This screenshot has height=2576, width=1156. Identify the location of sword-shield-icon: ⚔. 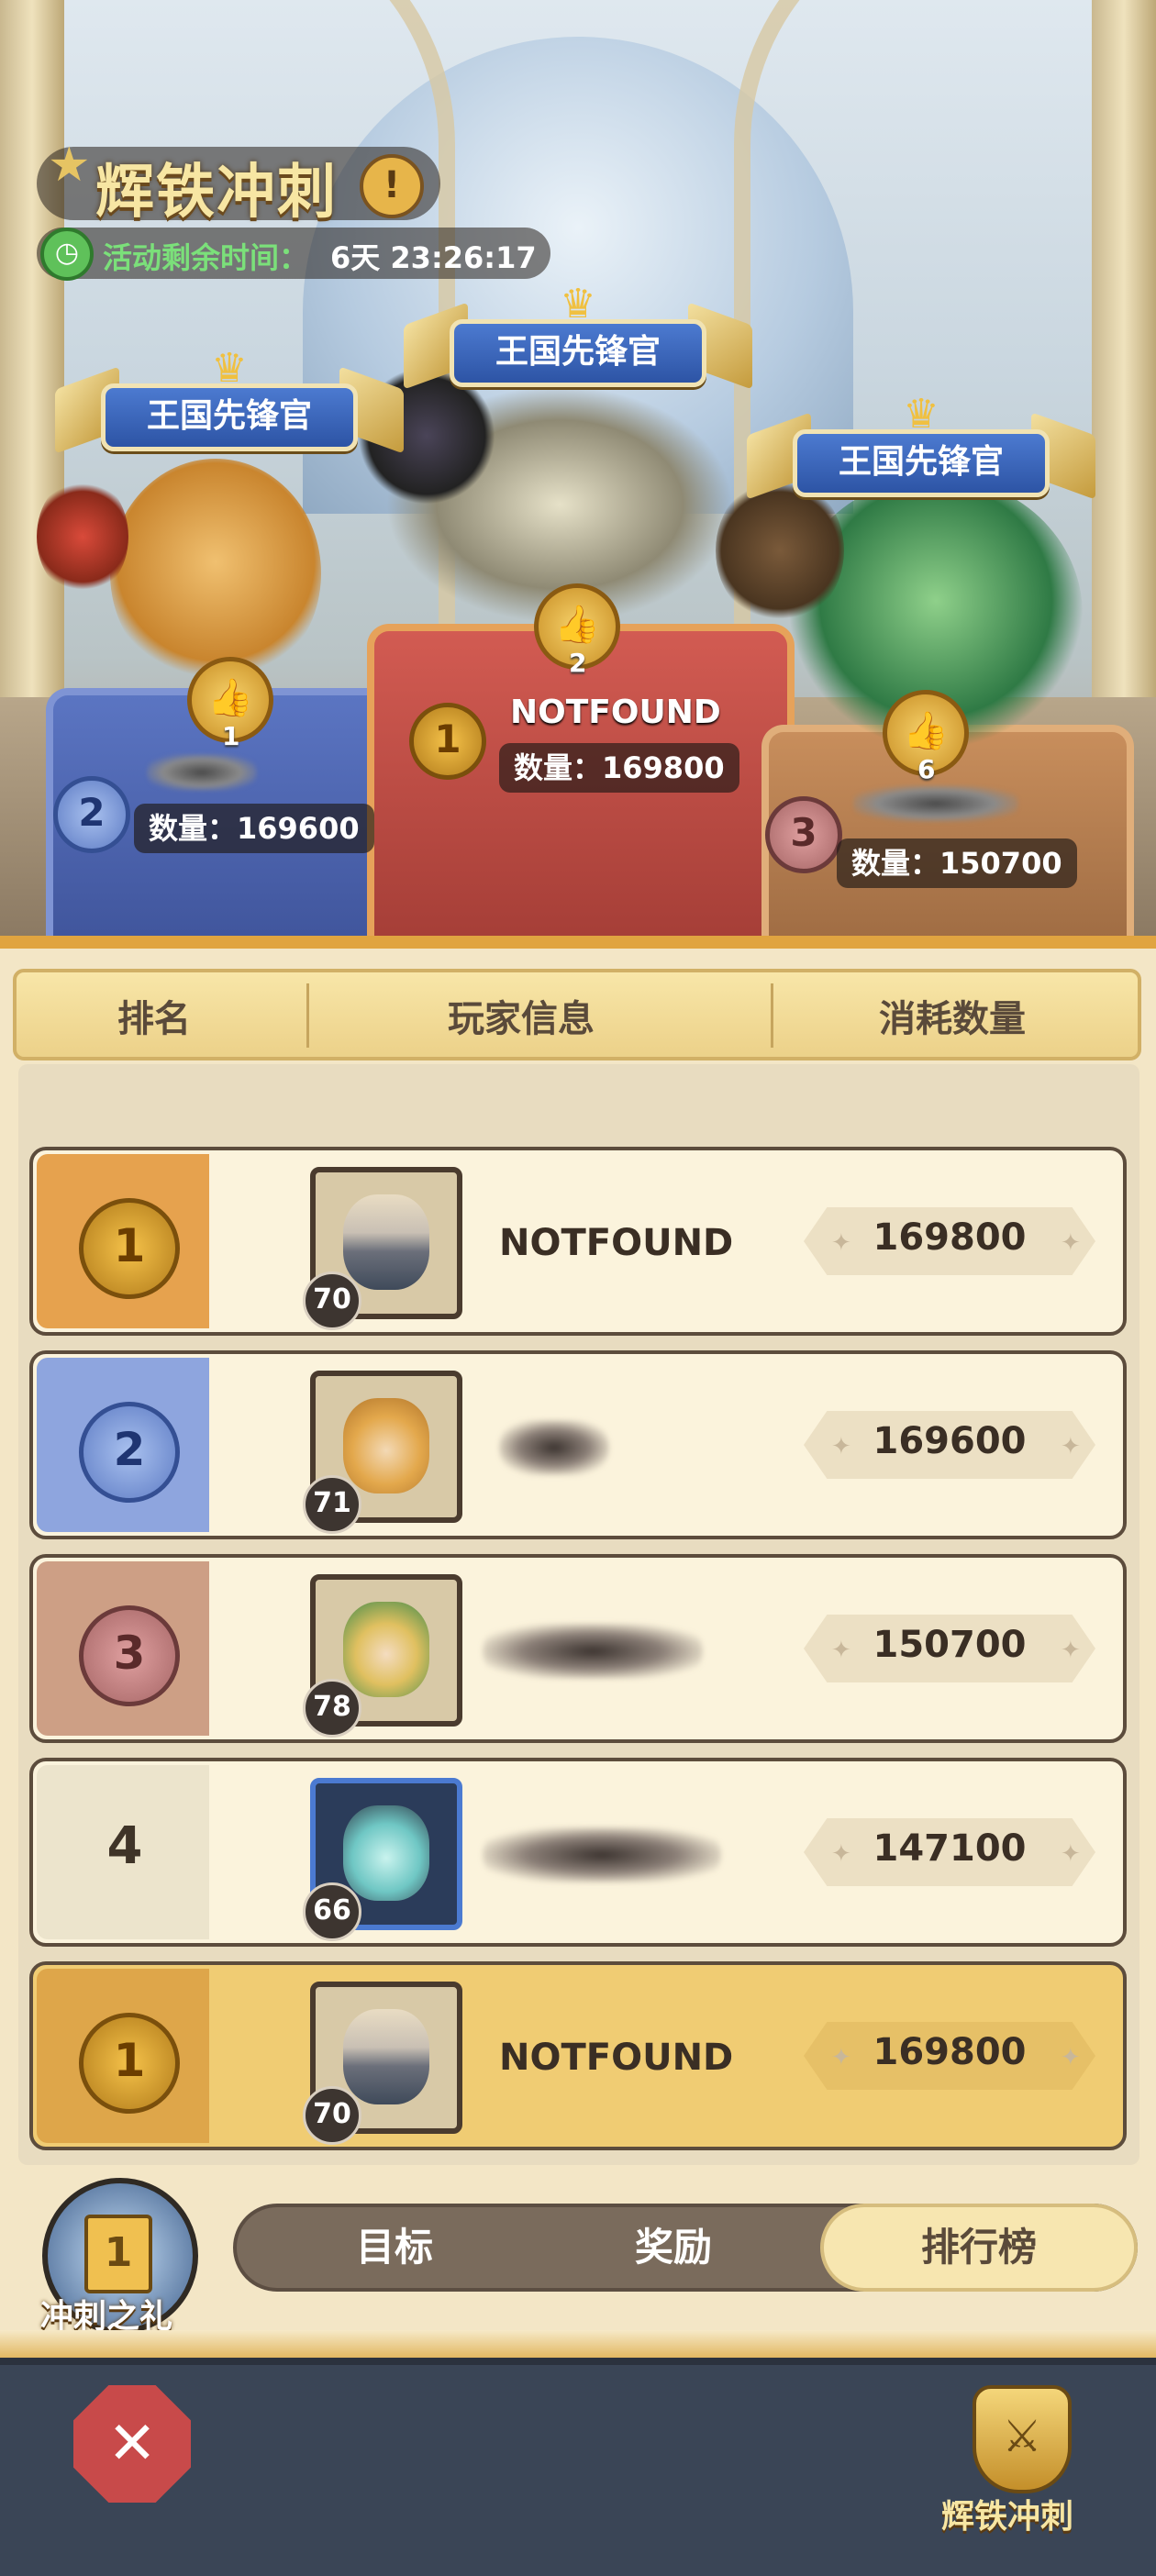
(1022, 2439).